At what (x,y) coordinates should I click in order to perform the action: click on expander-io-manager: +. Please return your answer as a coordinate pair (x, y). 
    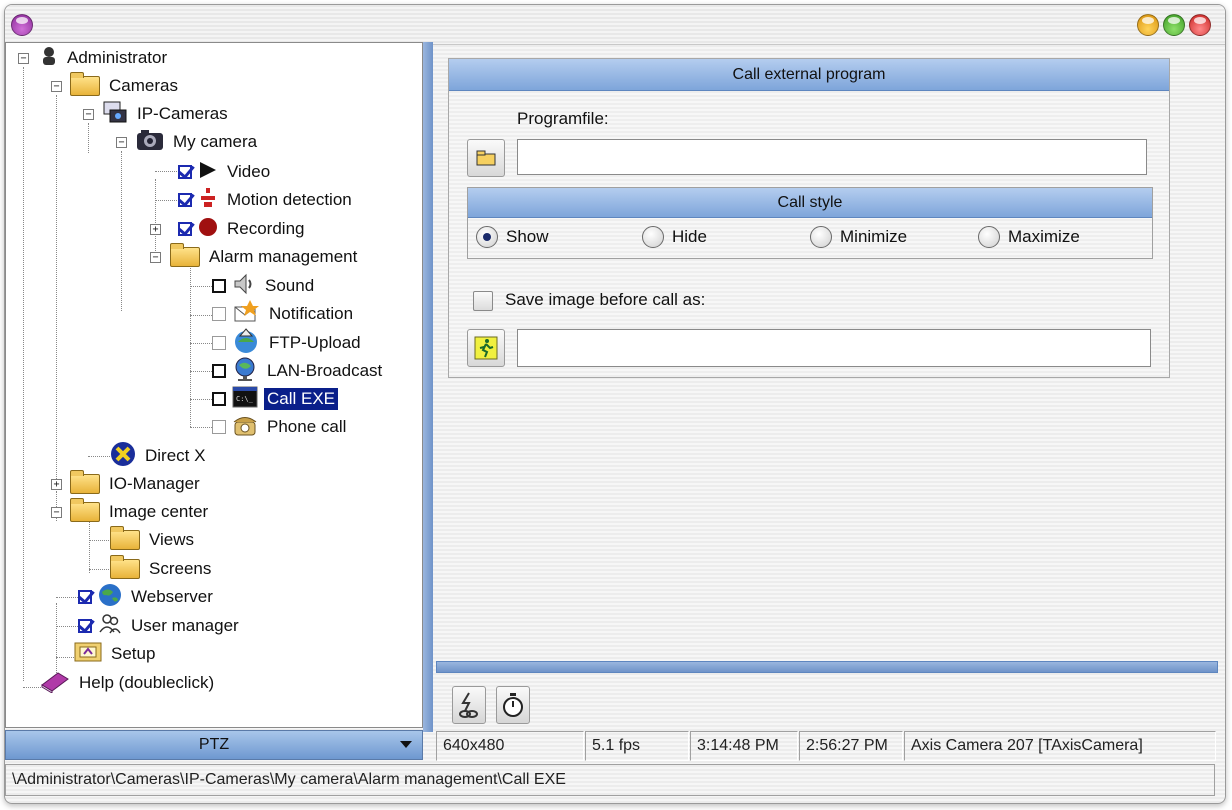
    Looking at the image, I should click on (56, 484).